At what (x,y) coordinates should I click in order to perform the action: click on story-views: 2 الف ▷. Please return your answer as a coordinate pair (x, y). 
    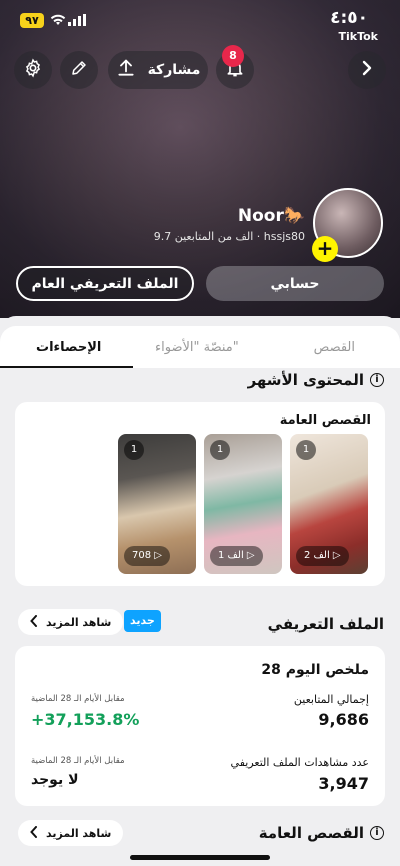
    Looking at the image, I should click on (322, 556).